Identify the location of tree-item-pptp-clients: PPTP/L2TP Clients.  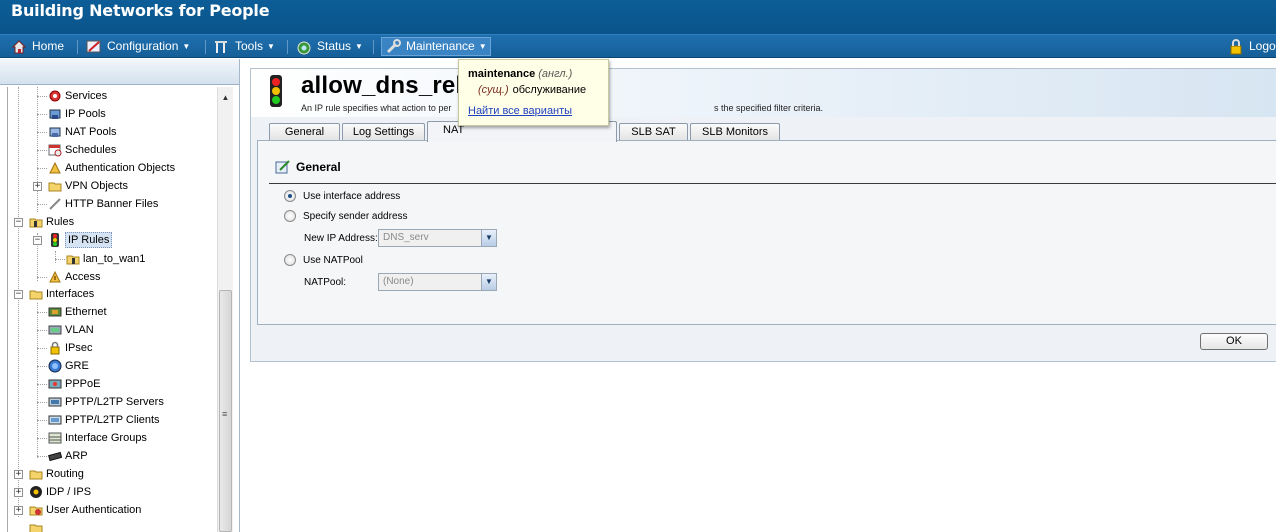
(104, 420).